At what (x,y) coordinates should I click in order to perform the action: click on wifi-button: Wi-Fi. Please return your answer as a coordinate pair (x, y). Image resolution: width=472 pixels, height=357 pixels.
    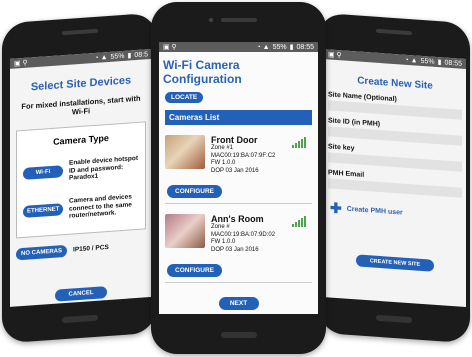
    Looking at the image, I should click on (43, 173).